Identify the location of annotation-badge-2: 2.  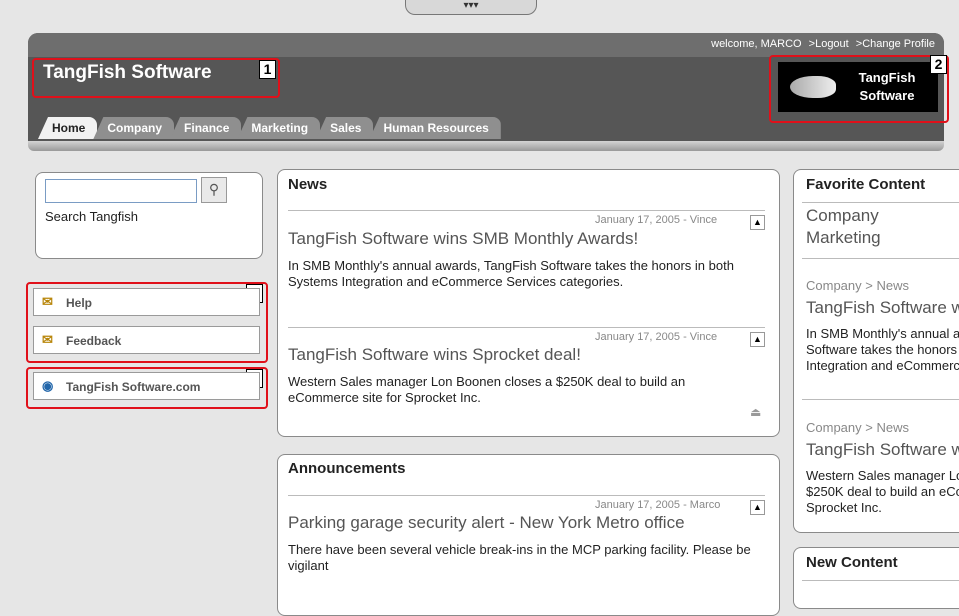
(938, 64).